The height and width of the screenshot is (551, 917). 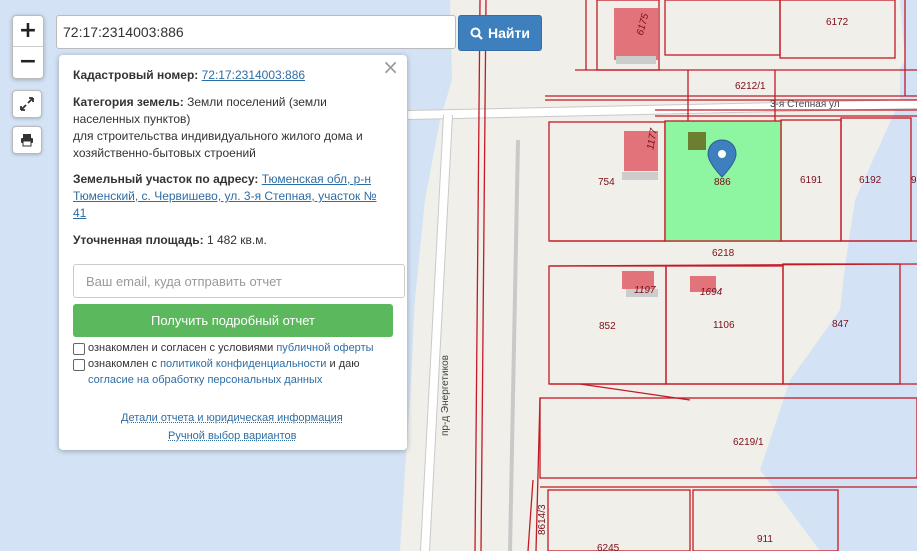 I want to click on zoom-control: + −, so click(x=28, y=47).